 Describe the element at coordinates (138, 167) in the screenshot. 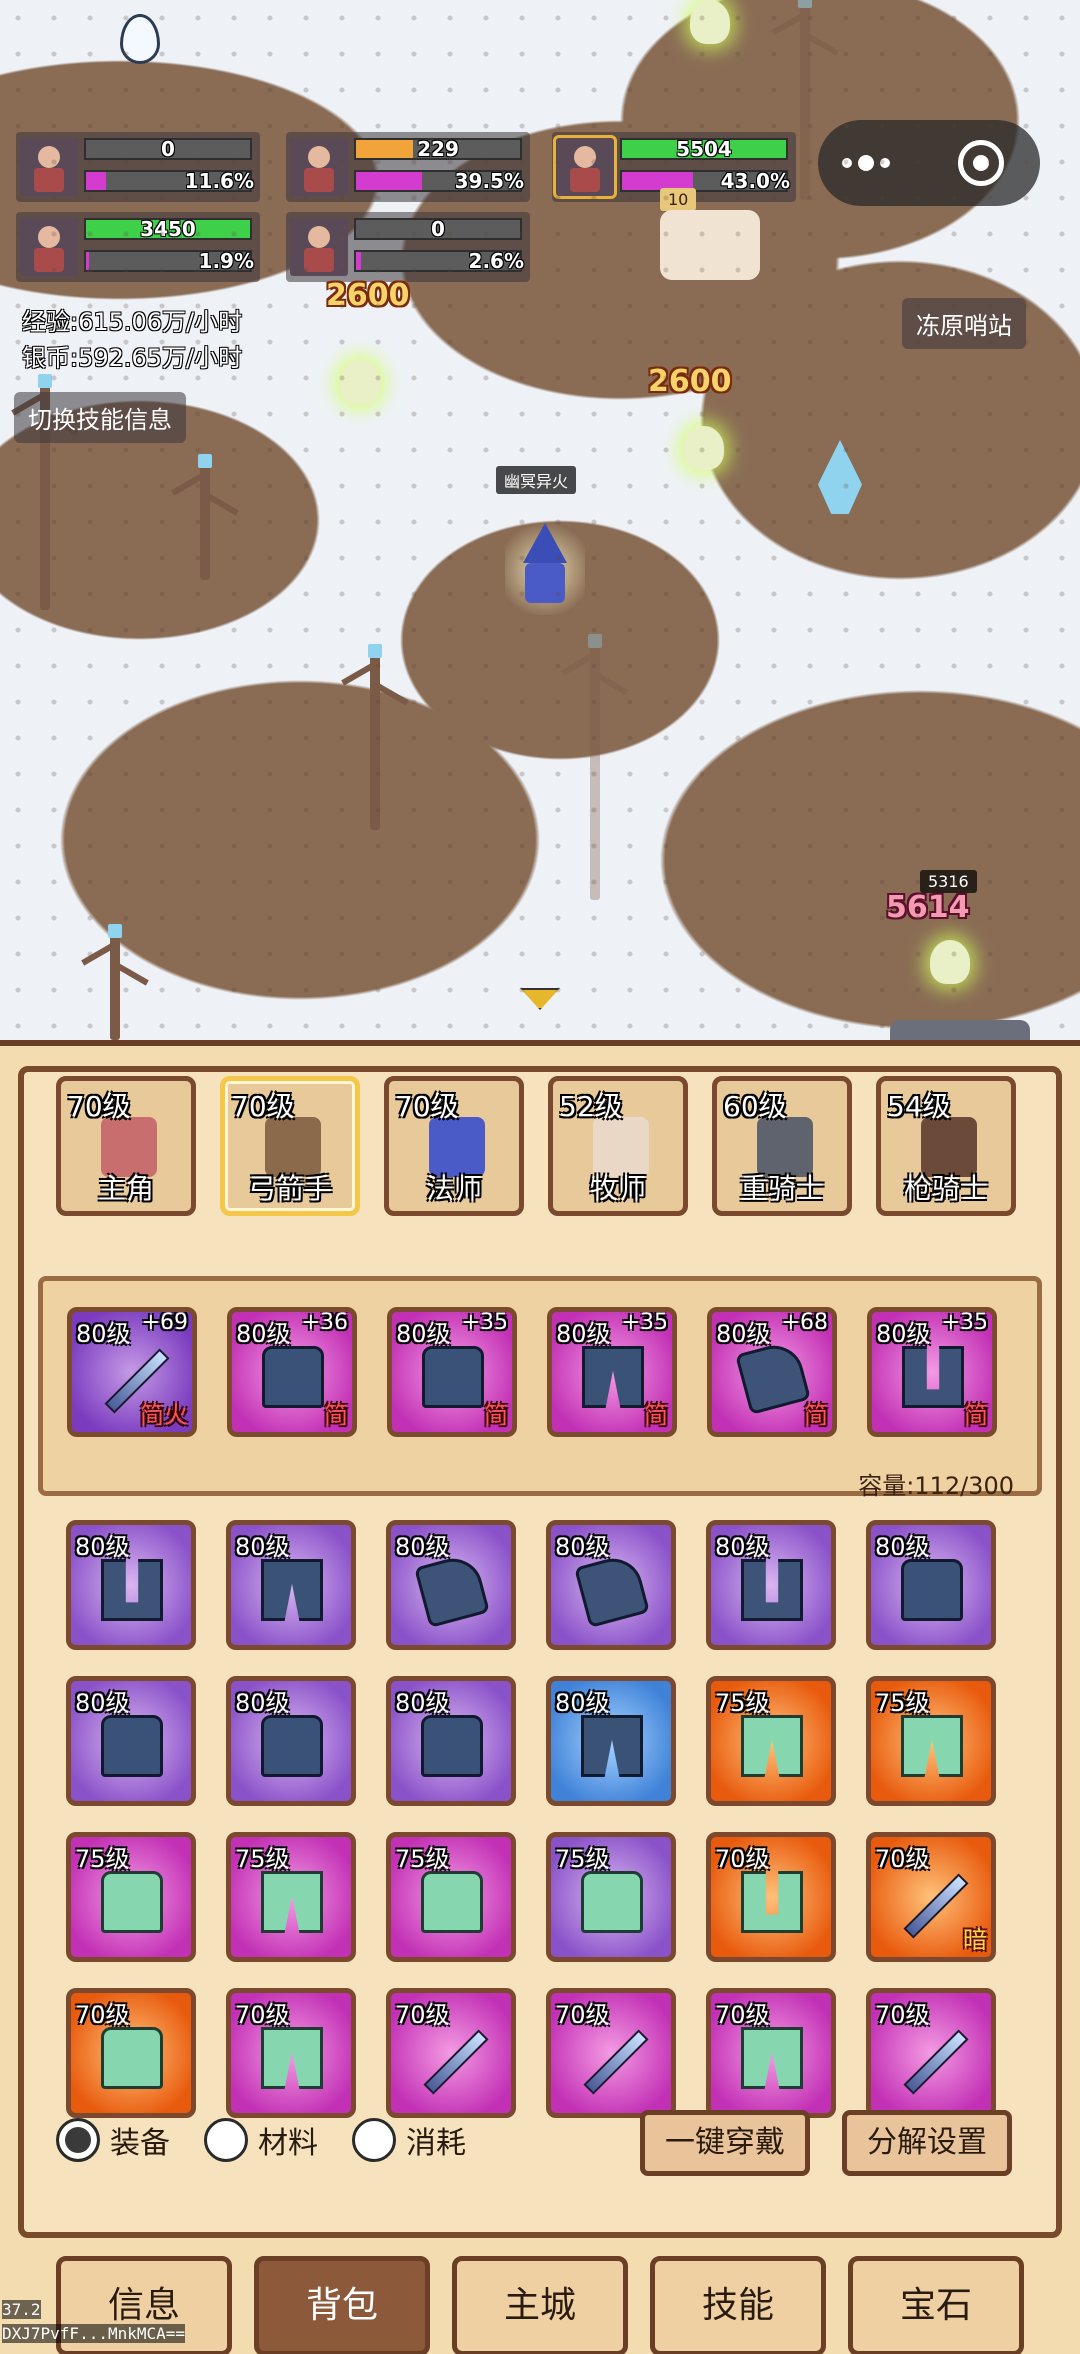

I see `party-member-stat: 0 11.6%` at that location.